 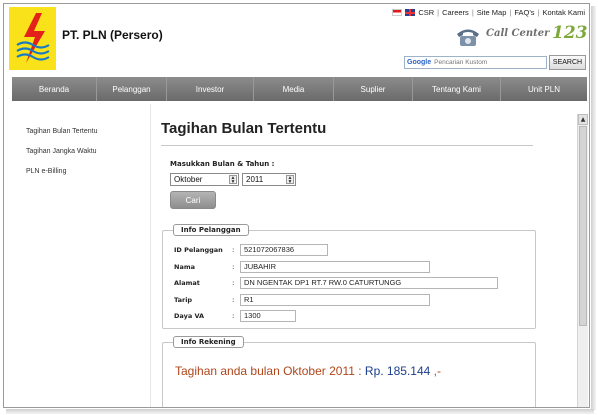 I want to click on month-value: Oktober, so click(x=188, y=179).